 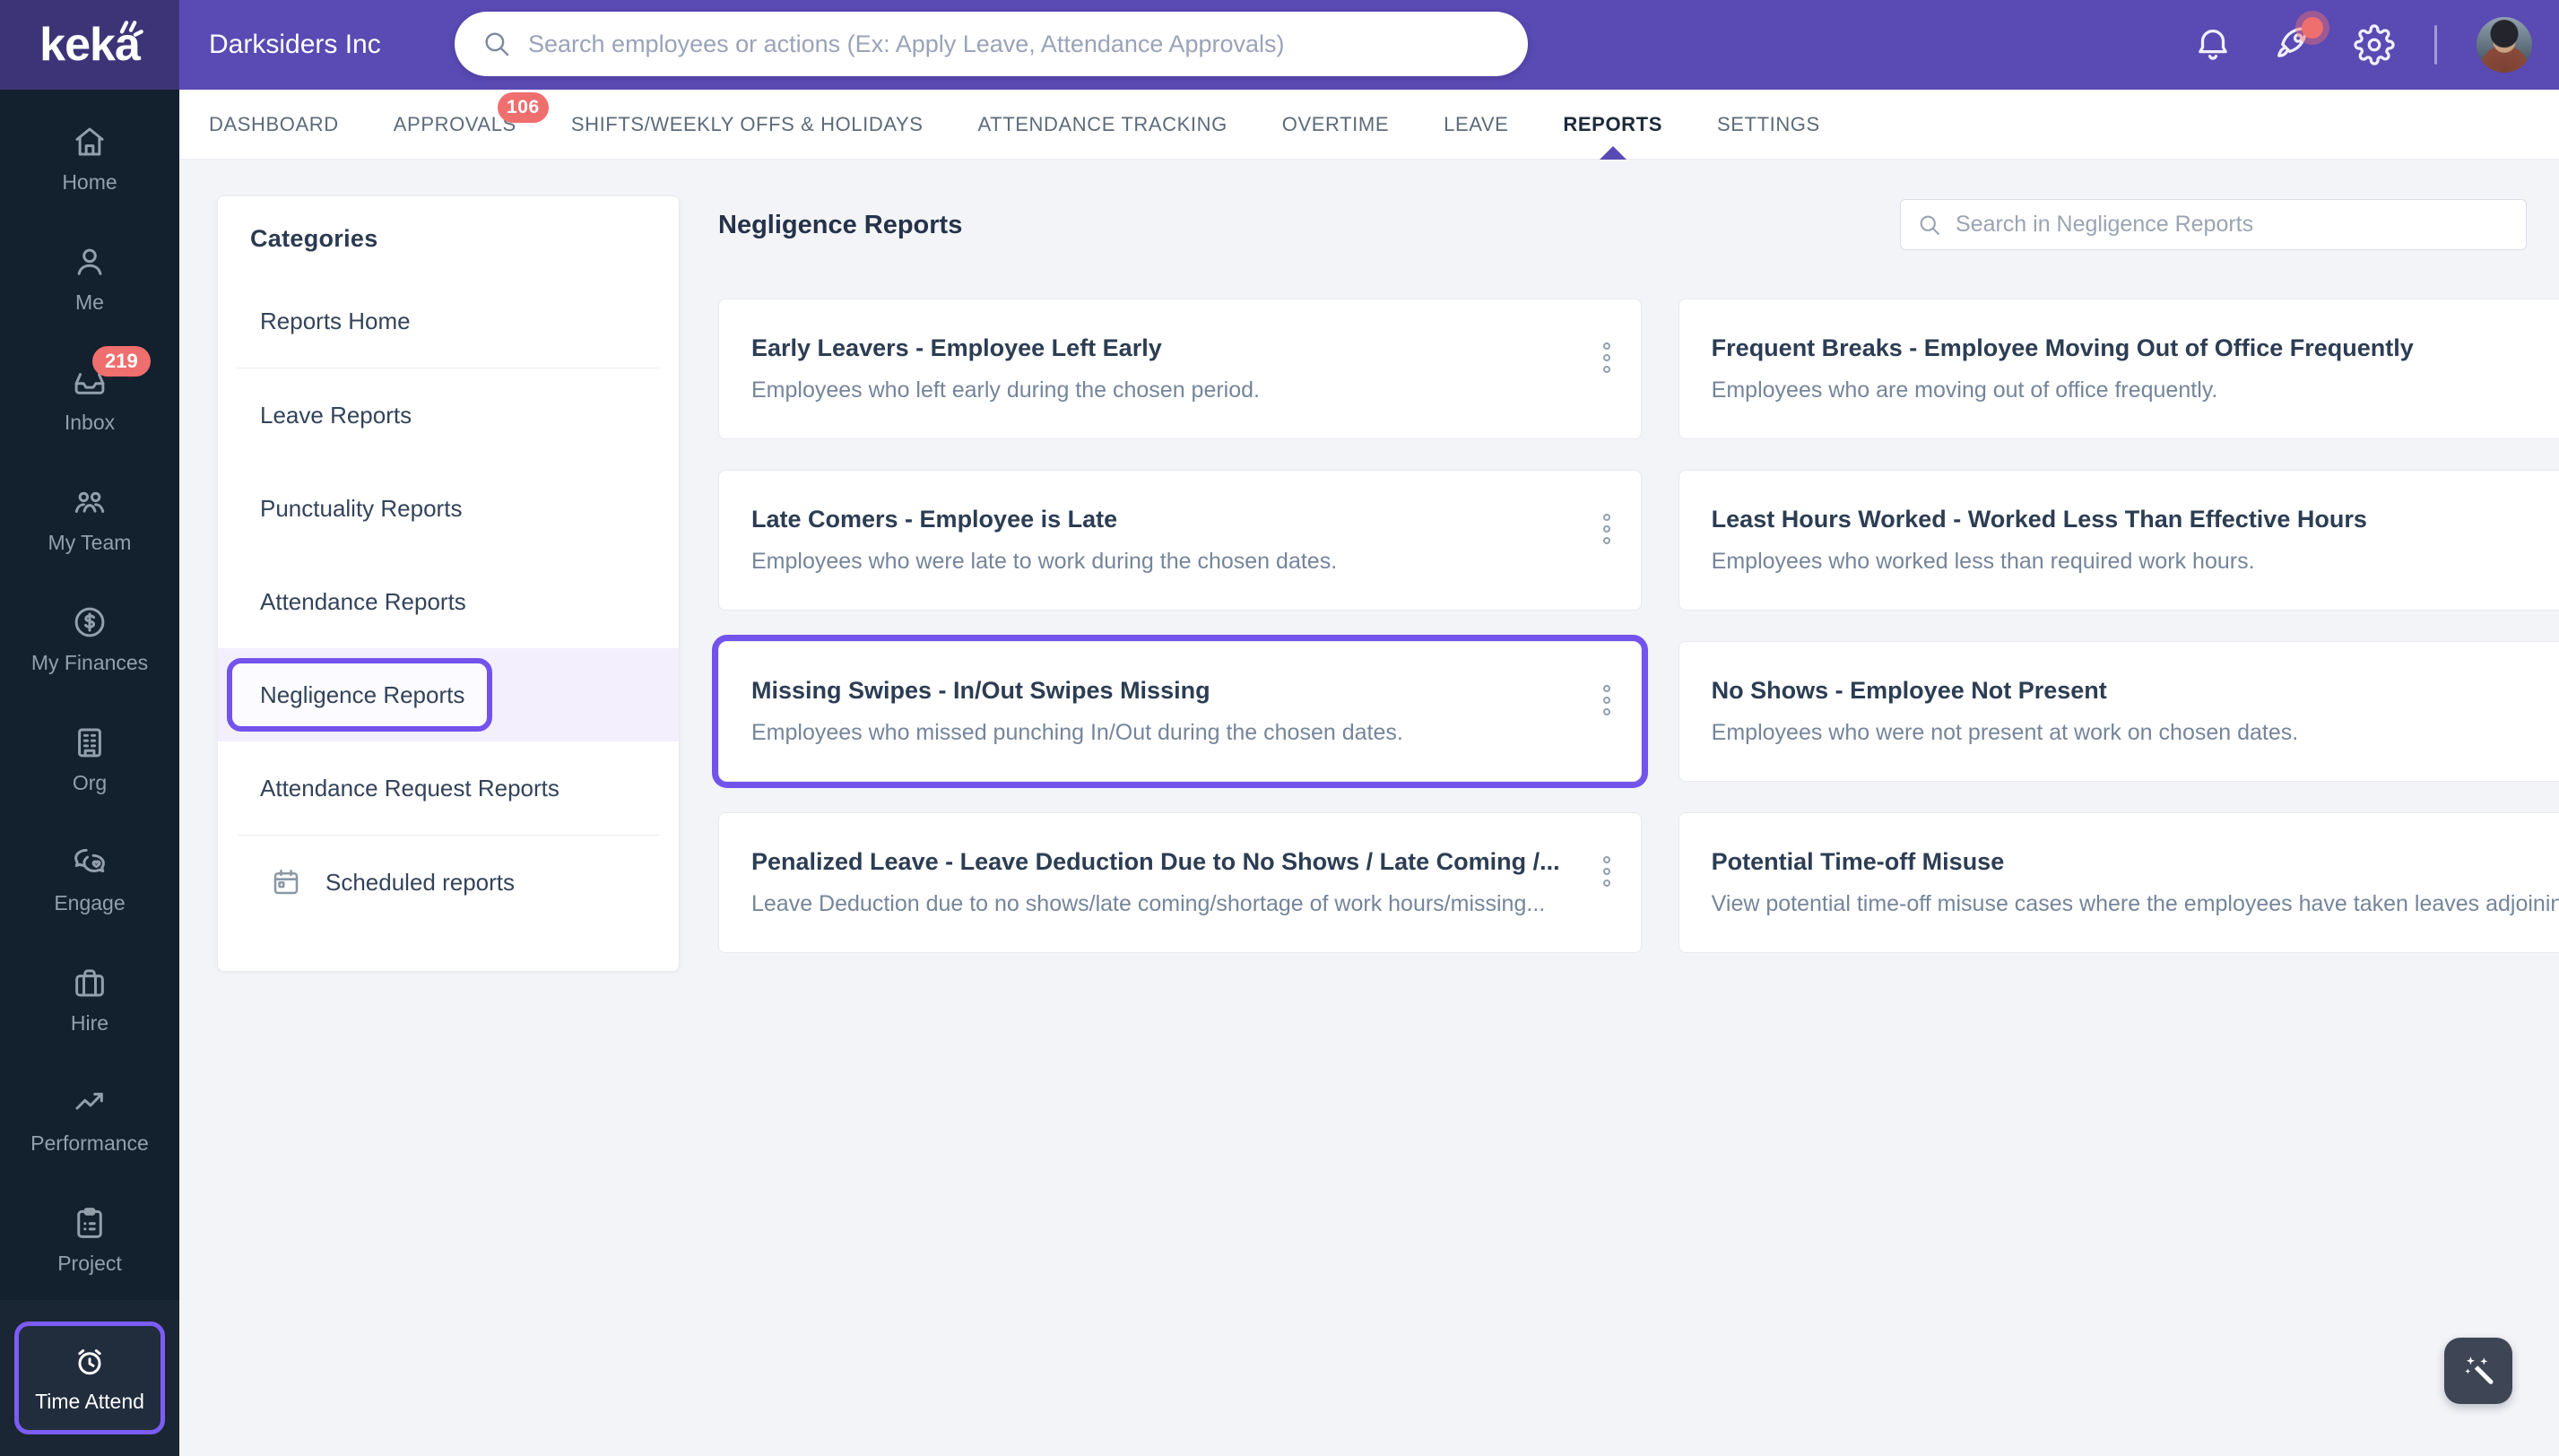 I want to click on page-title: Negligence Reports, so click(x=841, y=225).